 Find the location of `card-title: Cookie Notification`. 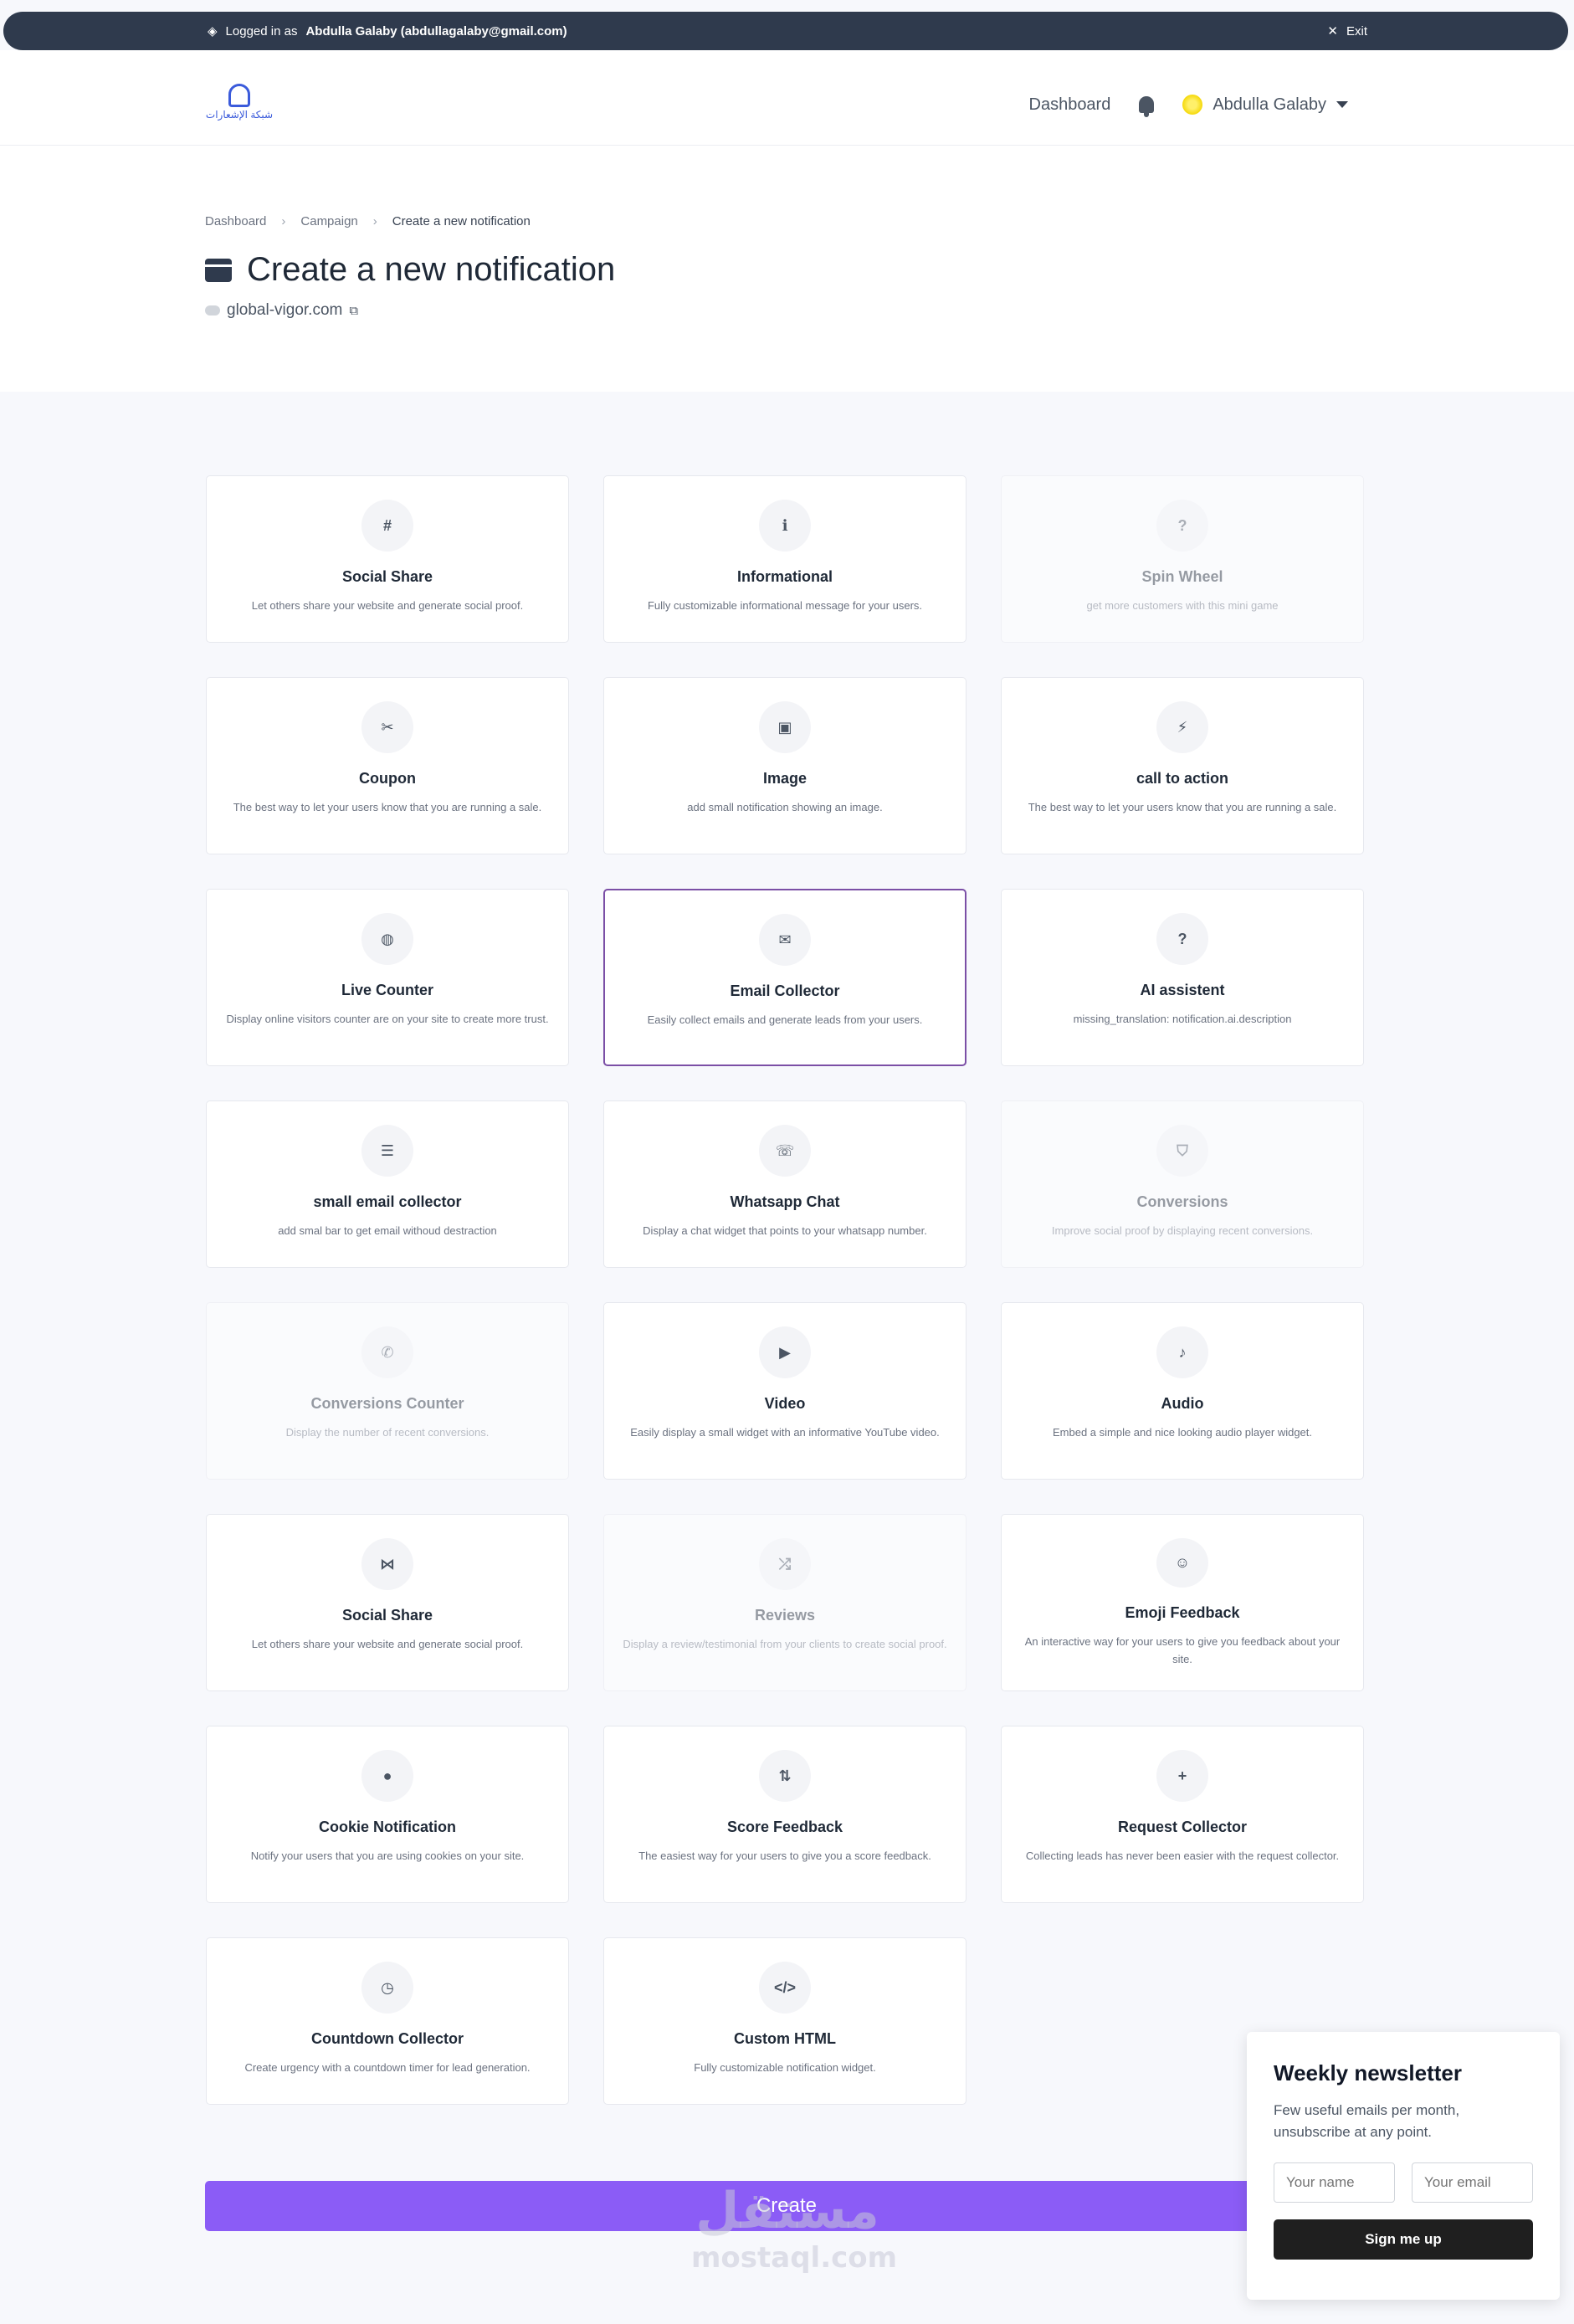

card-title: Cookie Notification is located at coordinates (387, 1827).